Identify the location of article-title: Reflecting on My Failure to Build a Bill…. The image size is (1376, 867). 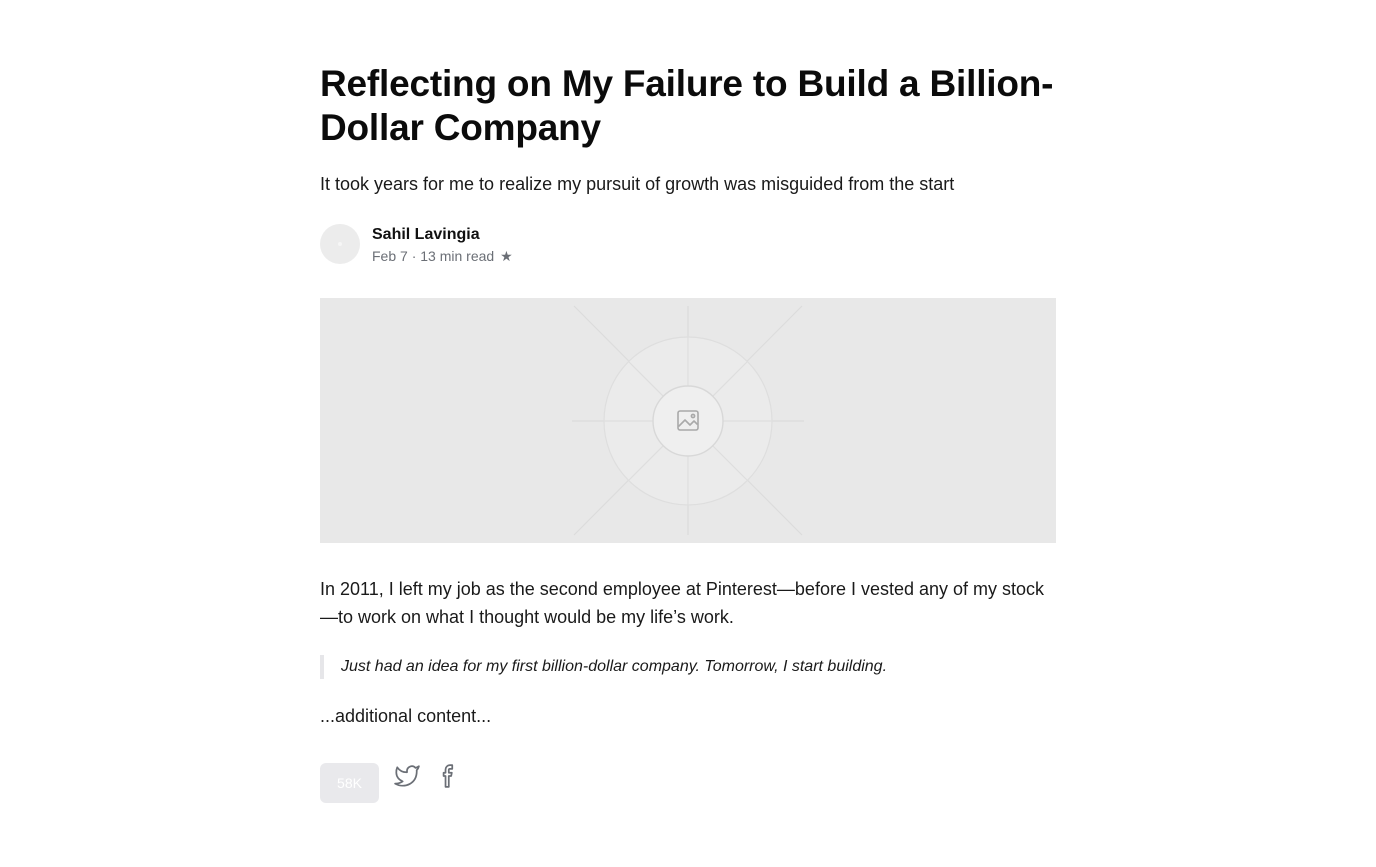
(687, 105).